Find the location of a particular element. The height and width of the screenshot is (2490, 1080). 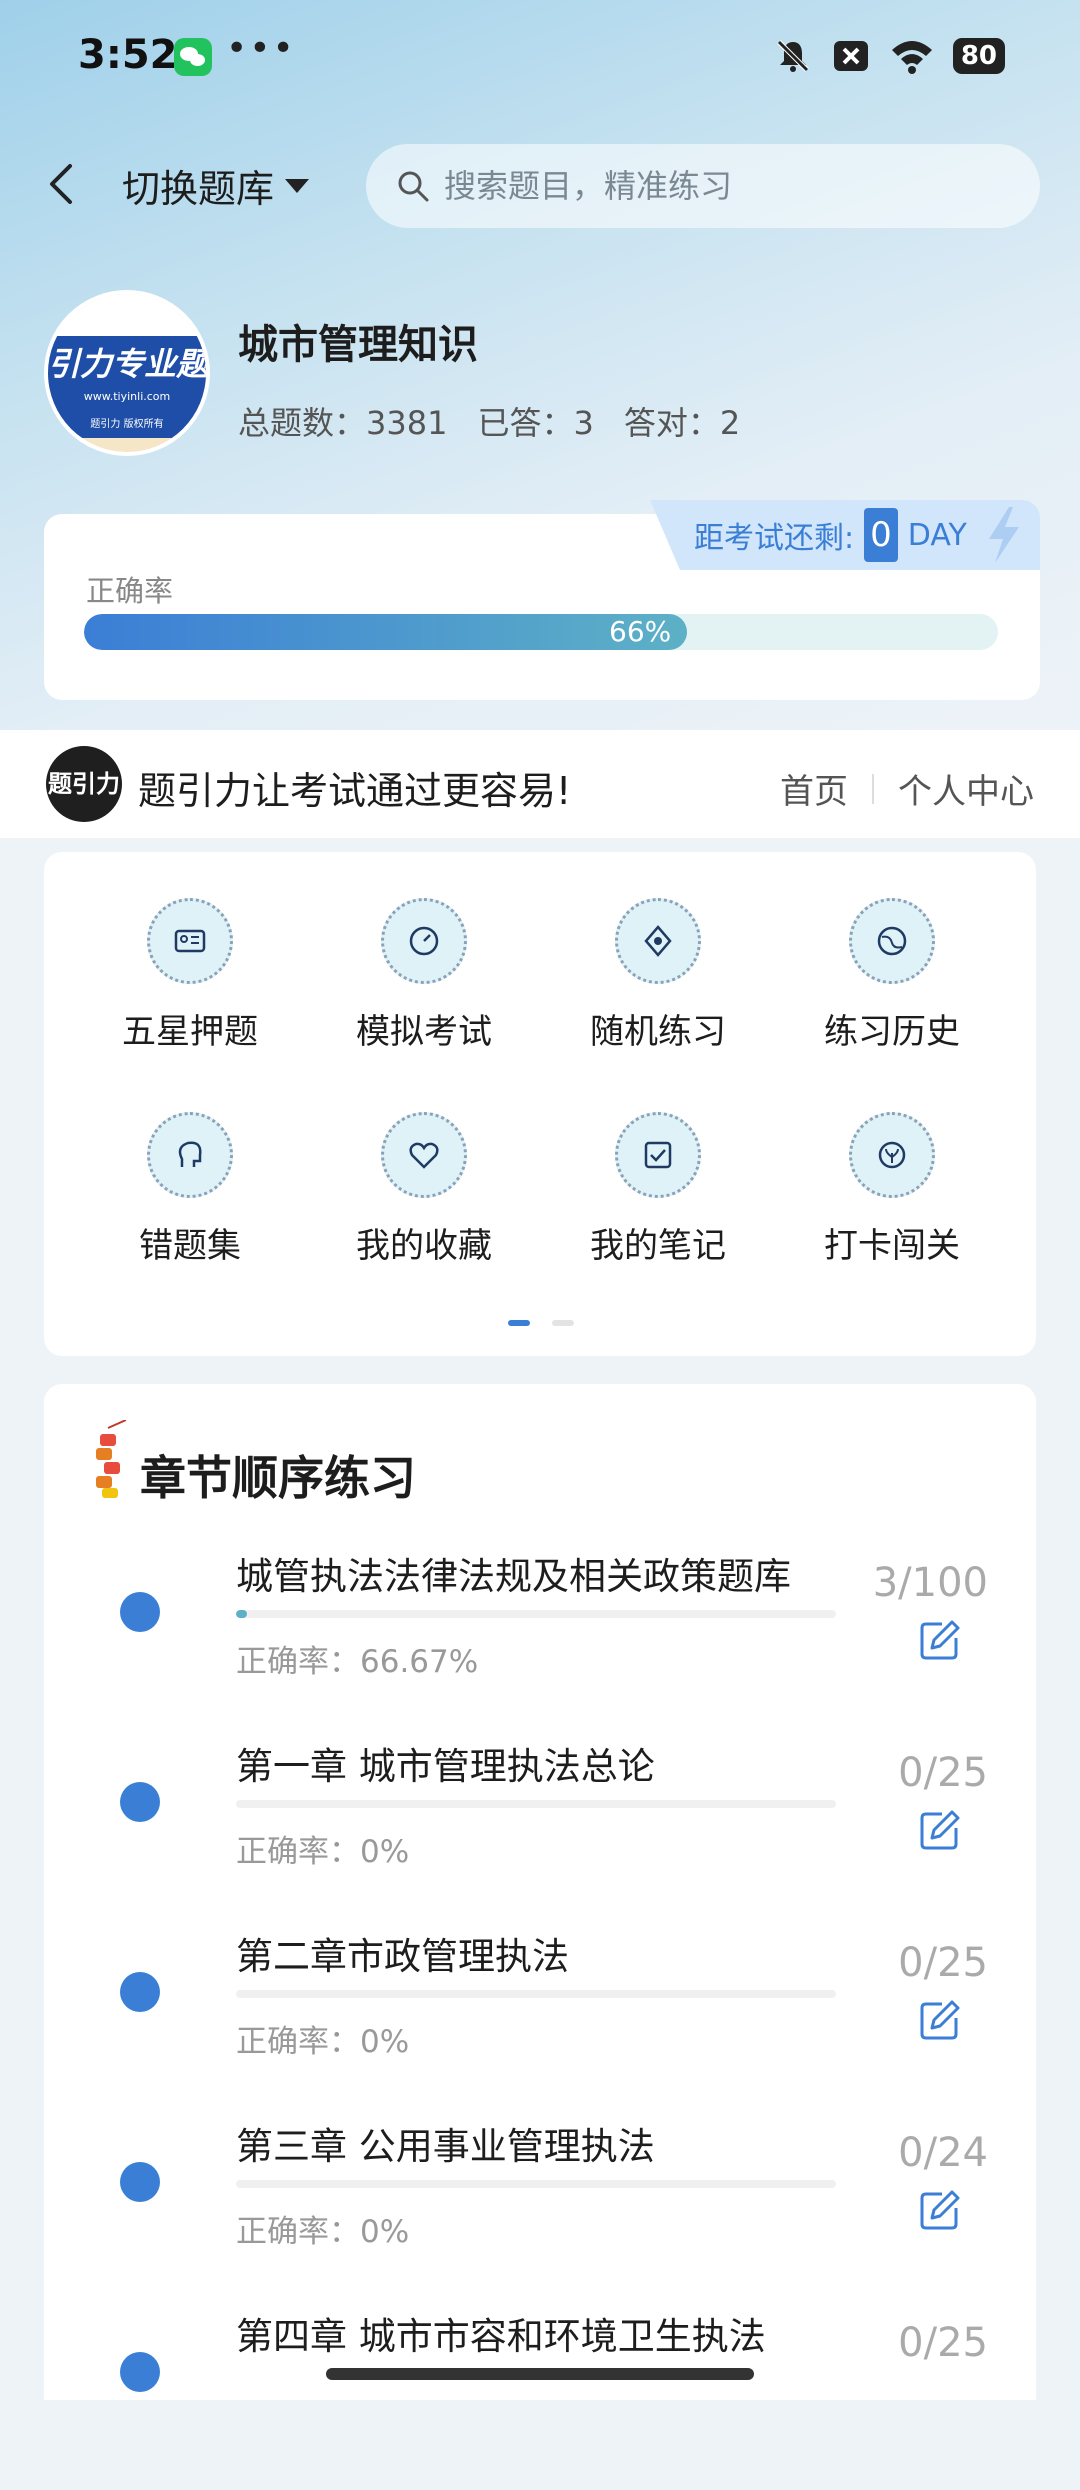

accuracy-percent: 66% is located at coordinates (640, 631).